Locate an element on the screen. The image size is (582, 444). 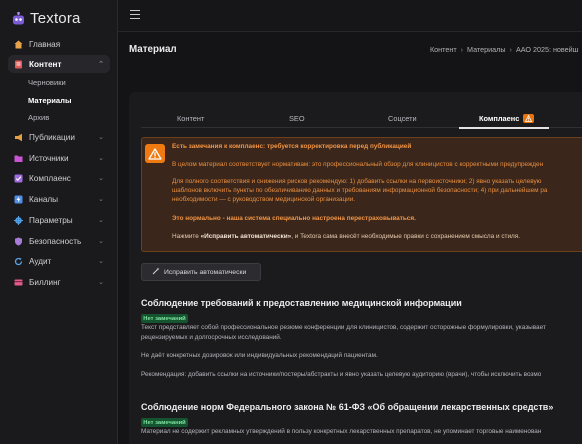
sidebar-item-audit: Аудит ⌄ is located at coordinates (59, 261).